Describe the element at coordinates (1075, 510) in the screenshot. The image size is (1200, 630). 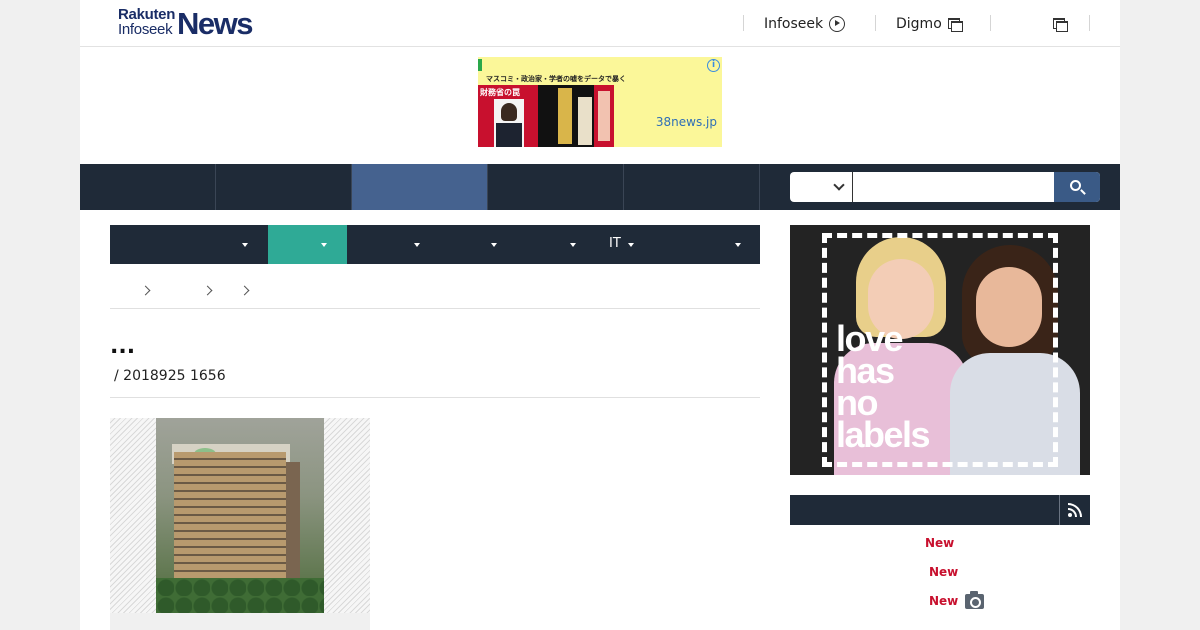
I see `rss-icon` at that location.